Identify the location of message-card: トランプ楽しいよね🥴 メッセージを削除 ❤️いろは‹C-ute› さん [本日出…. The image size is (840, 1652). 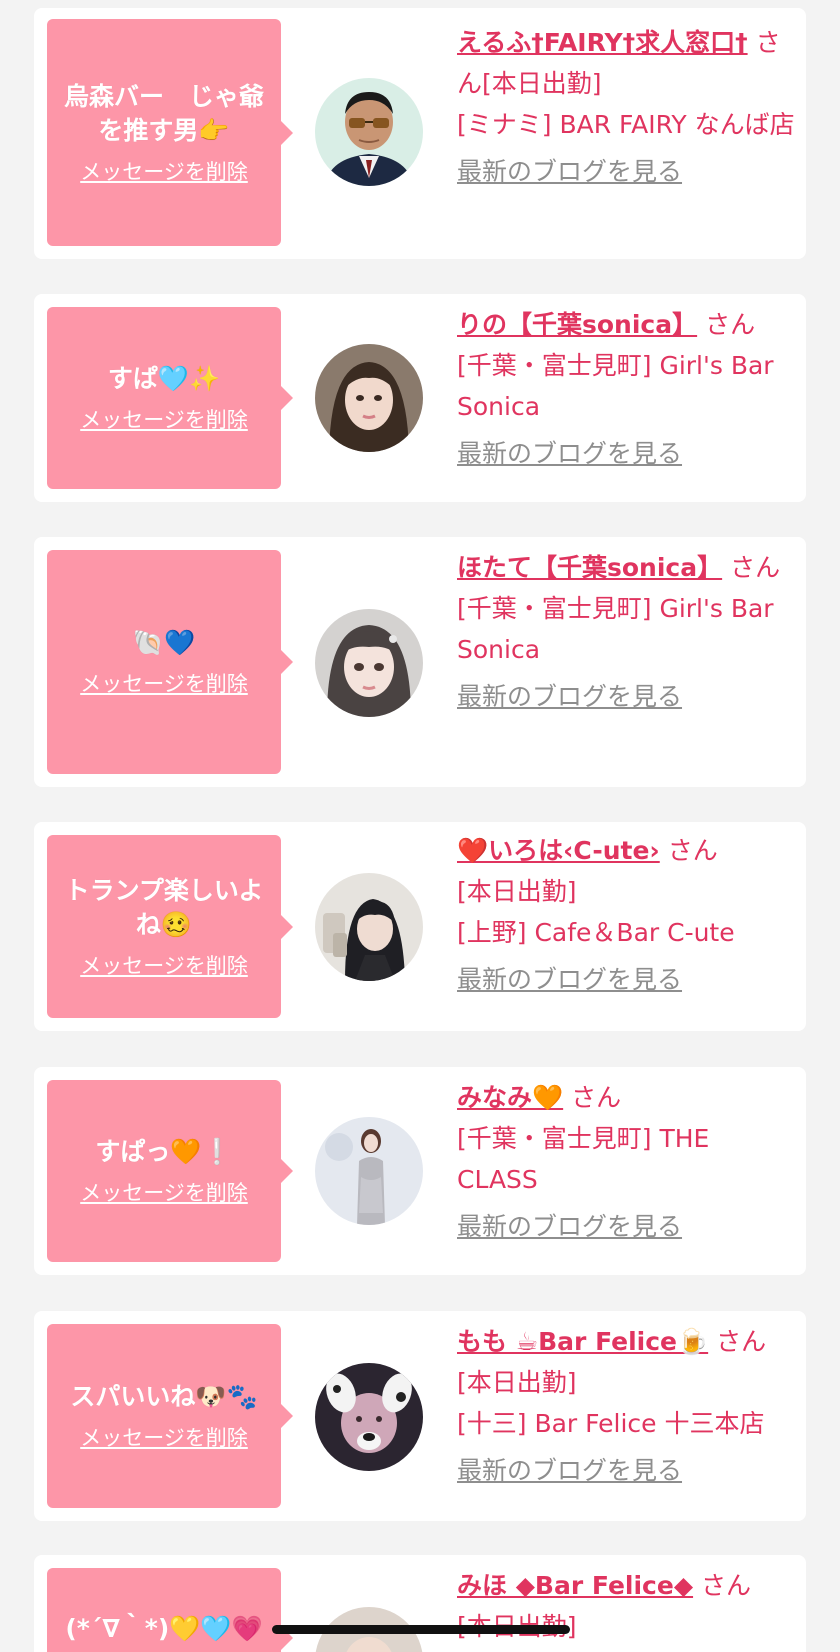
(420, 926).